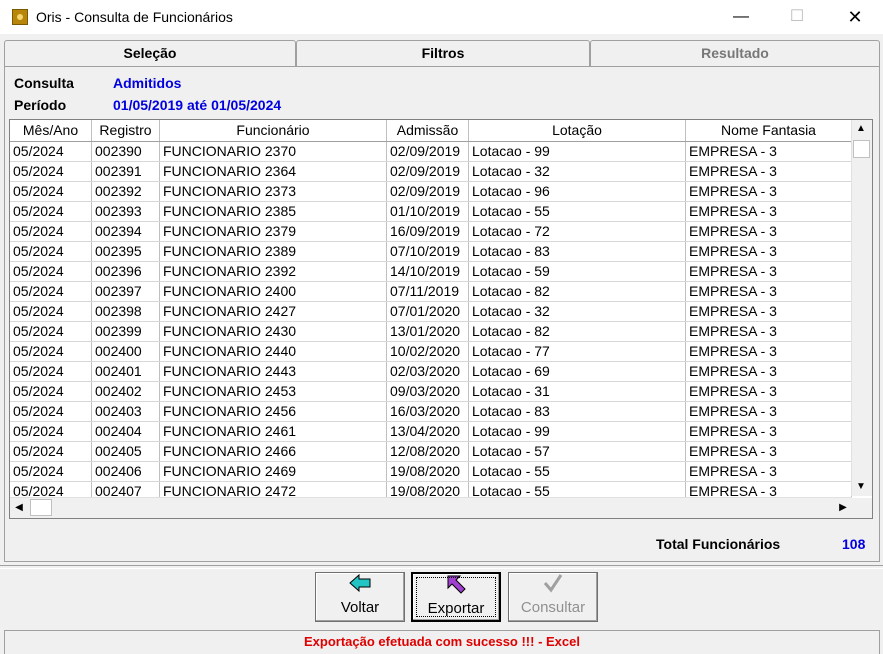 This screenshot has width=883, height=654. I want to click on separator, so click(441, 567).